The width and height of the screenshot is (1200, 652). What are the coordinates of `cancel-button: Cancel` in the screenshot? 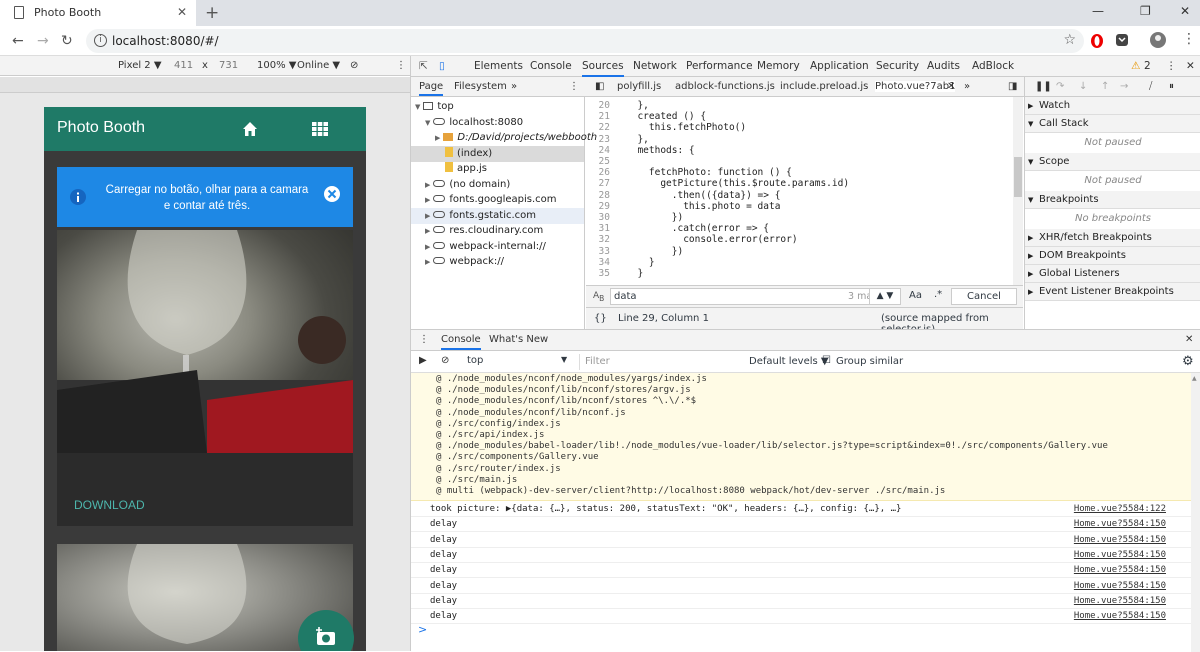 It's located at (984, 296).